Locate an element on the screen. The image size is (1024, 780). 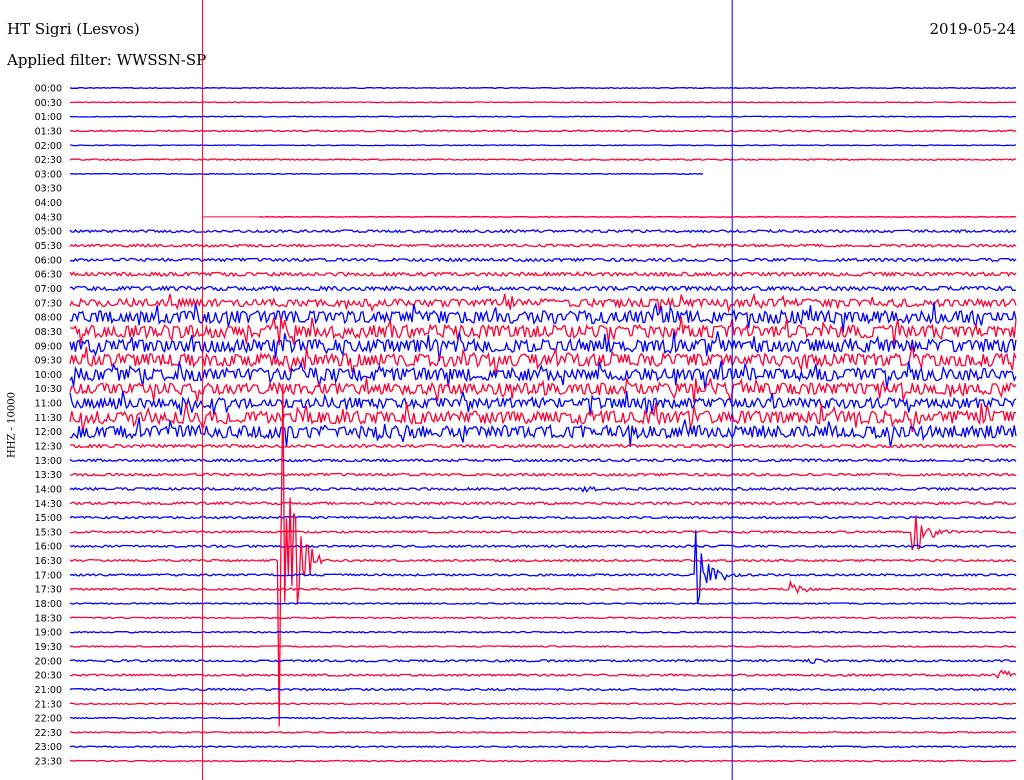
row-time-label: 09:30 is located at coordinates (48, 361).